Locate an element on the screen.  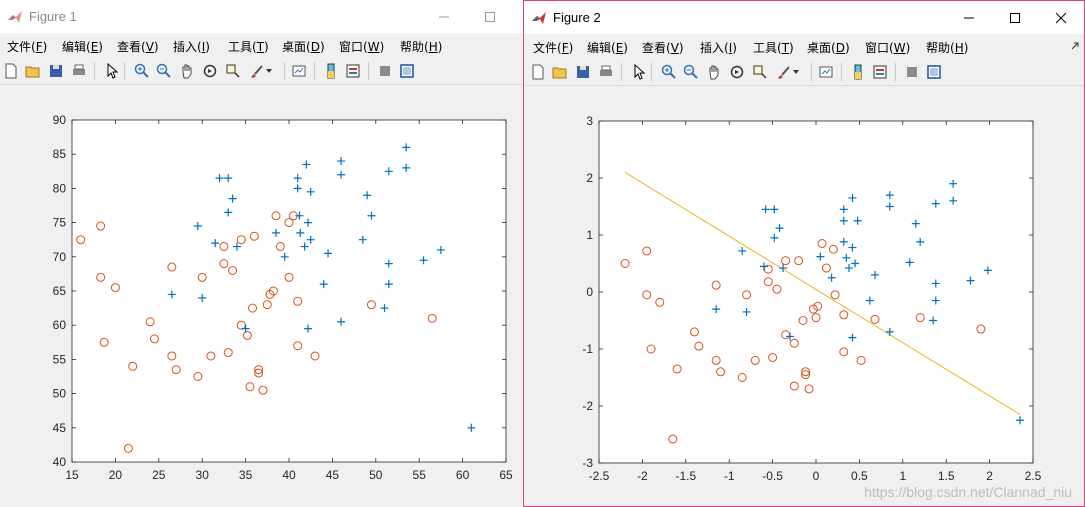
menu-label: 文件 is located at coordinates (19, 47).